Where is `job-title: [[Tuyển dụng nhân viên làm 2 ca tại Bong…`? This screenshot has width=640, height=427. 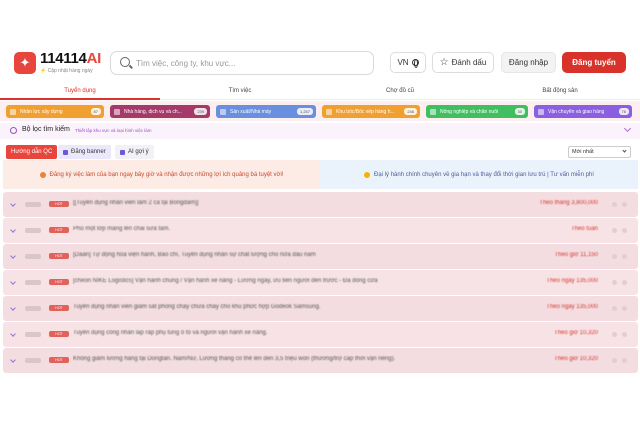
job-title: [[Tuyển dụng nhân viên làm 2 ca tại Bong… is located at coordinates (136, 203).